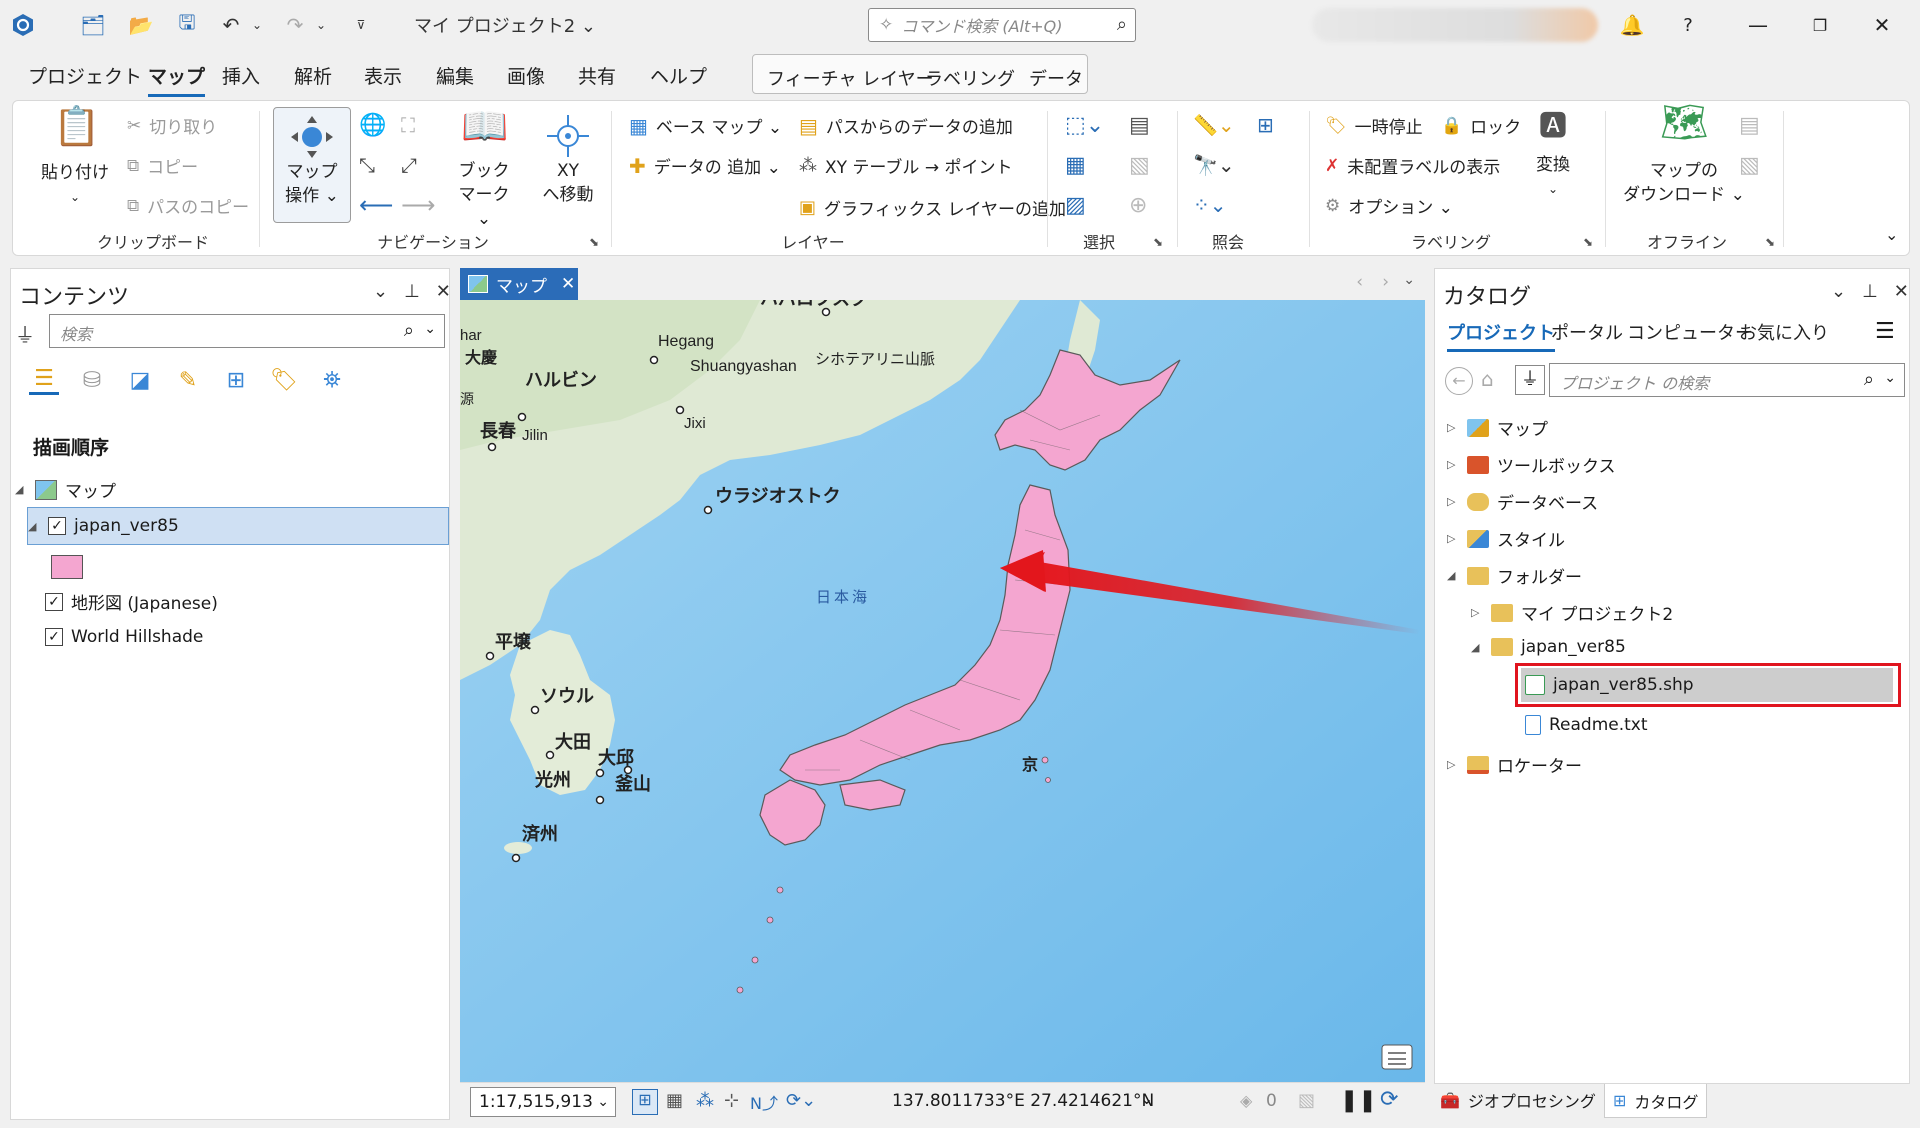 The height and width of the screenshot is (1128, 1920). What do you see at coordinates (187, 24) in the screenshot?
I see `save-project-icon: 🖫` at bounding box center [187, 24].